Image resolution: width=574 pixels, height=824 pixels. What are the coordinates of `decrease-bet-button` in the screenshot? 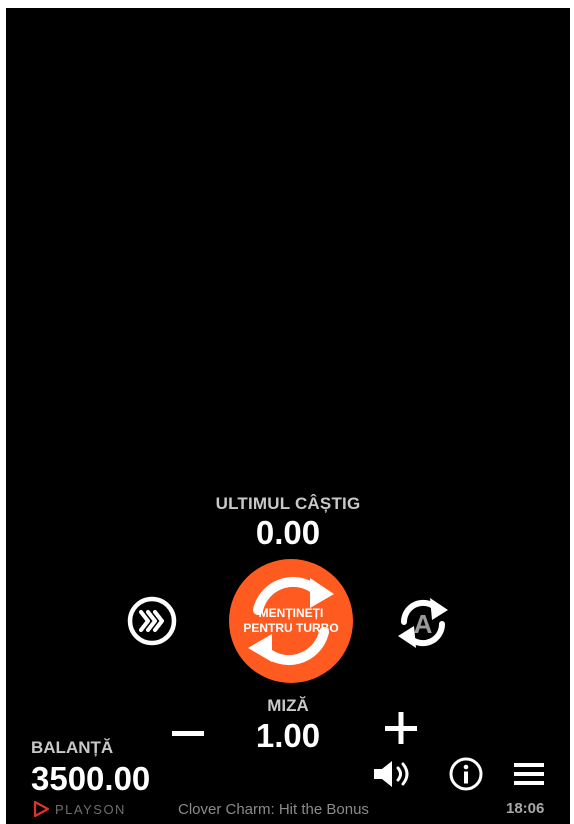 It's located at (188, 734).